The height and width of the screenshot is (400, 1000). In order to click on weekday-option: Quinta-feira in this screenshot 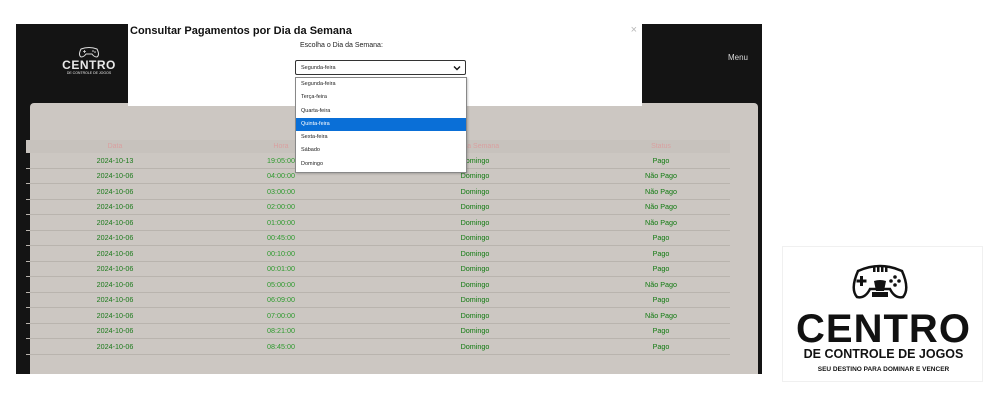, I will do `click(381, 124)`.